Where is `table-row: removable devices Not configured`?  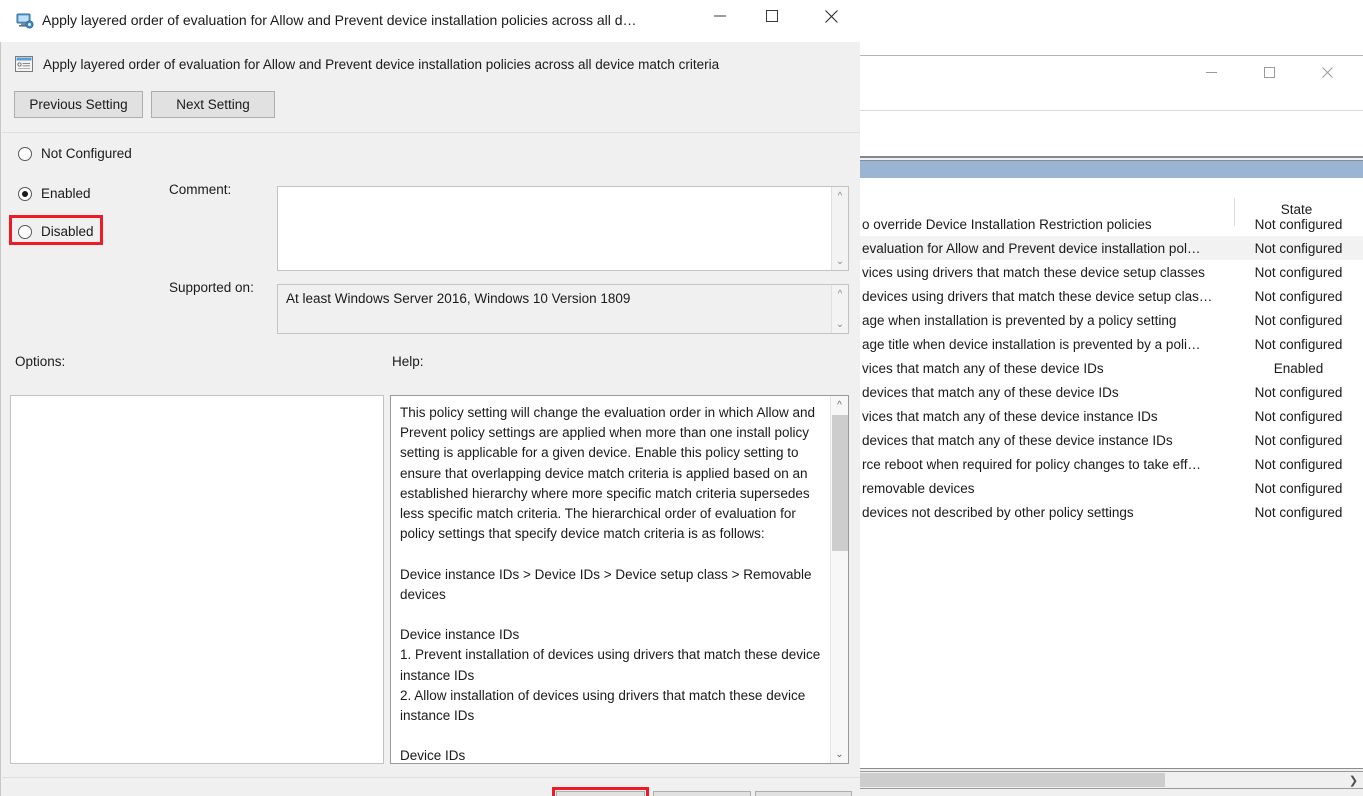
table-row: removable devices Not configured is located at coordinates (1111, 488).